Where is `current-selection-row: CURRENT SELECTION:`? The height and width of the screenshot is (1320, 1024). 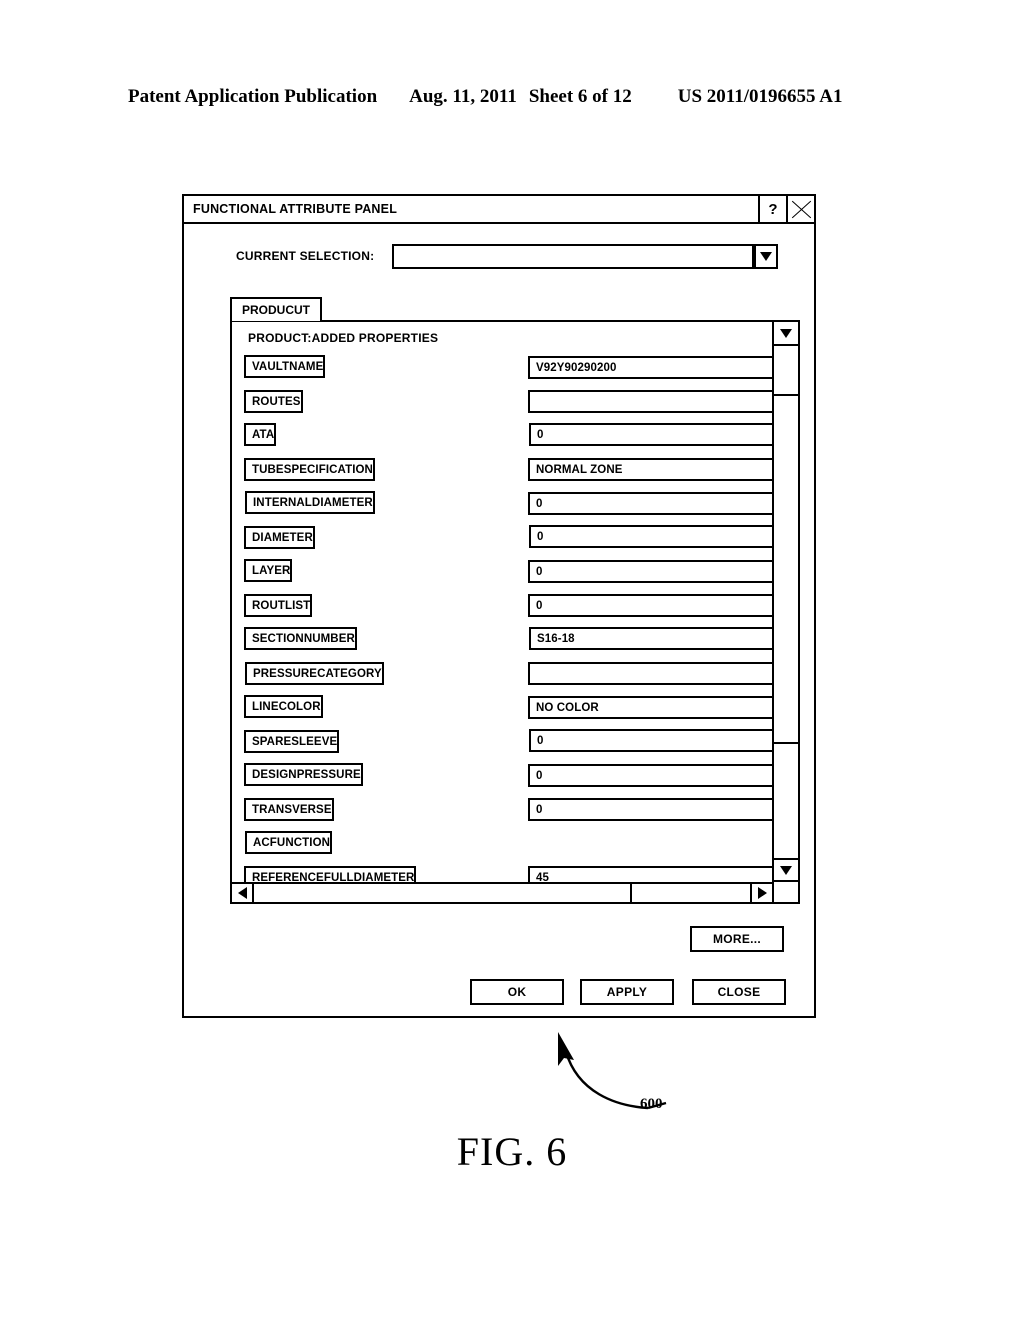 current-selection-row: CURRENT SELECTION: is located at coordinates (499, 258).